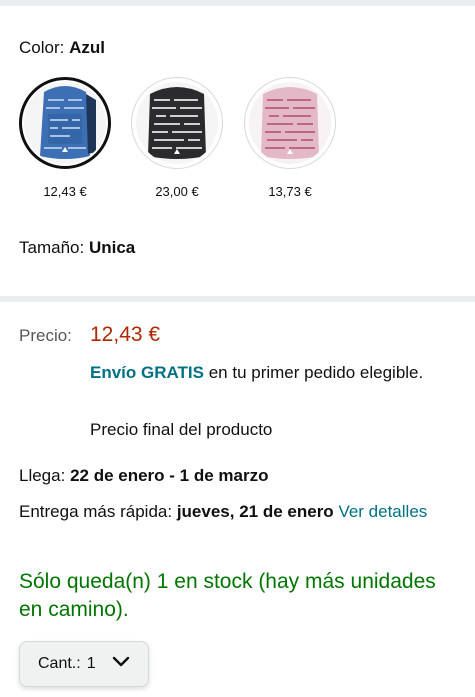  What do you see at coordinates (169, 475) in the screenshot?
I see `arrival-dates: 22 de enero - 1 de marzo` at bounding box center [169, 475].